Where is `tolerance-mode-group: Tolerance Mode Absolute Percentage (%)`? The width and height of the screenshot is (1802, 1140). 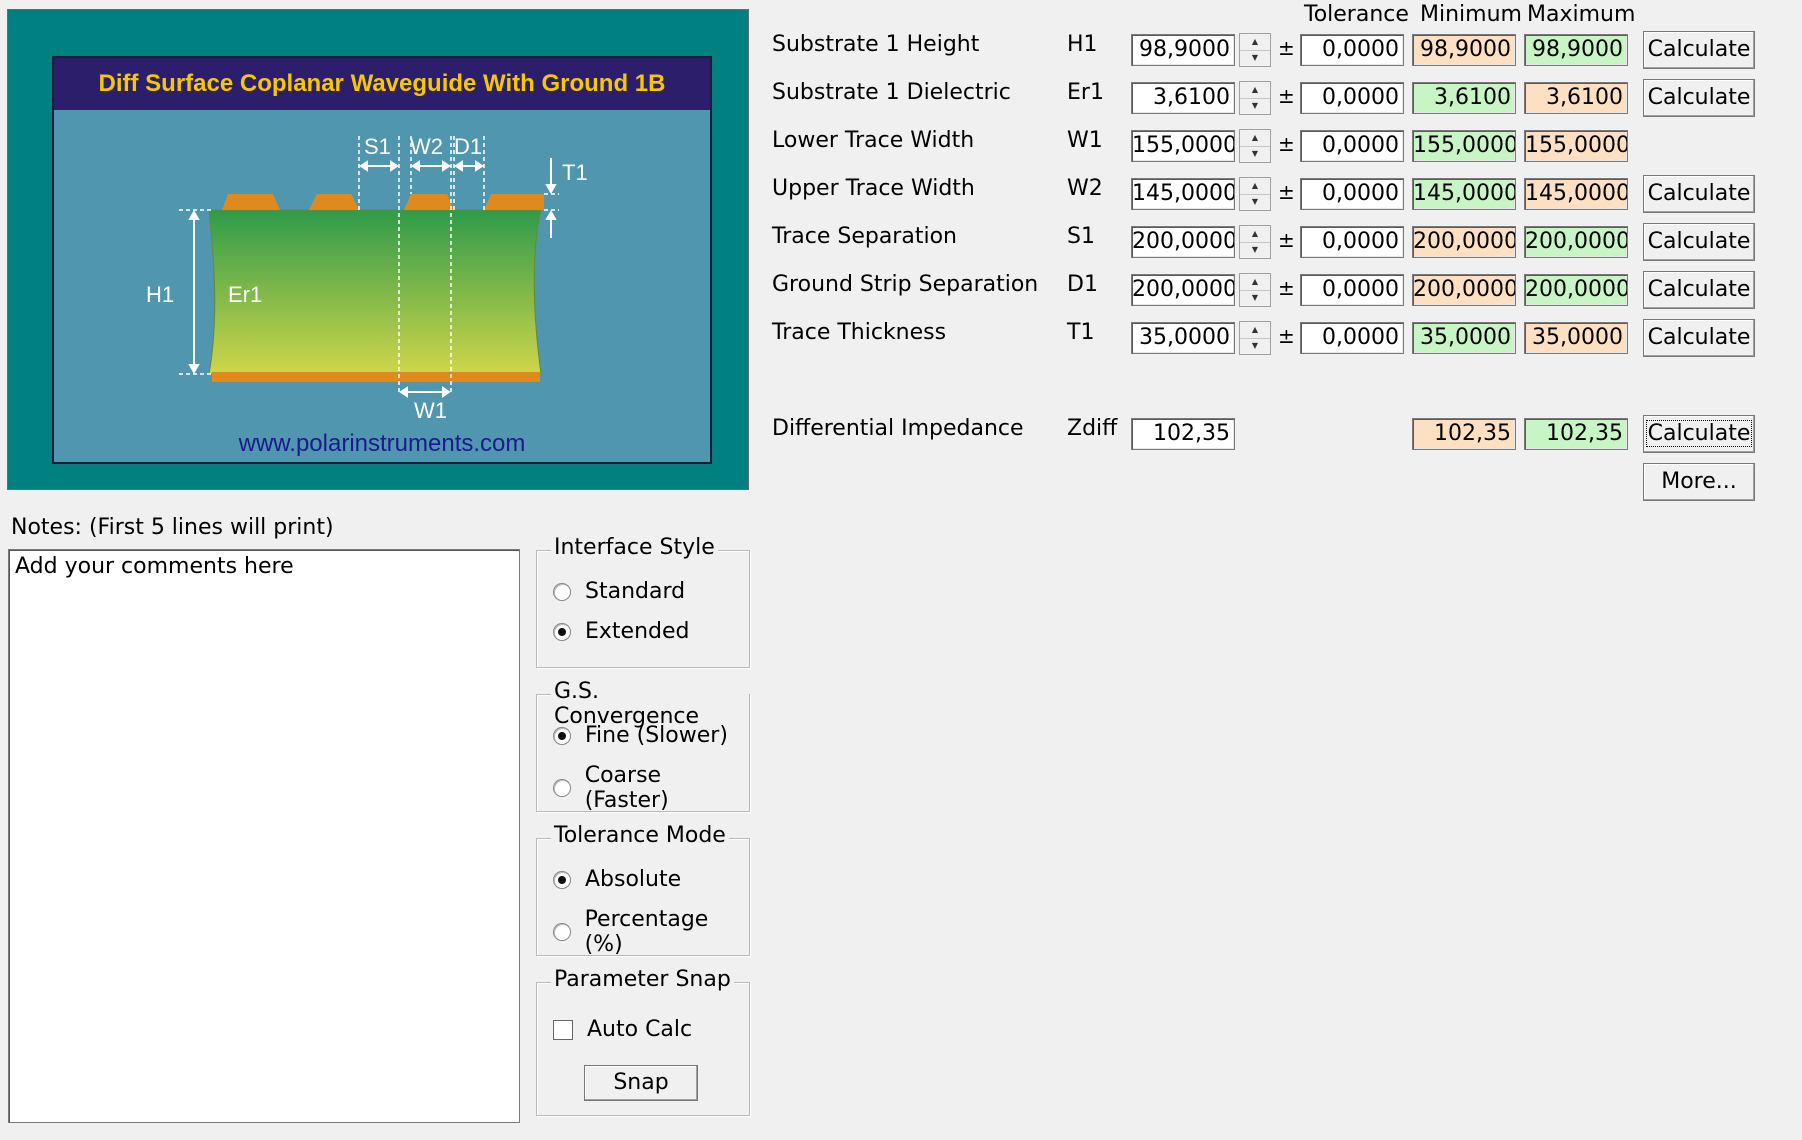
tolerance-mode-group: Tolerance Mode Absolute Percentage (%) is located at coordinates (643, 890).